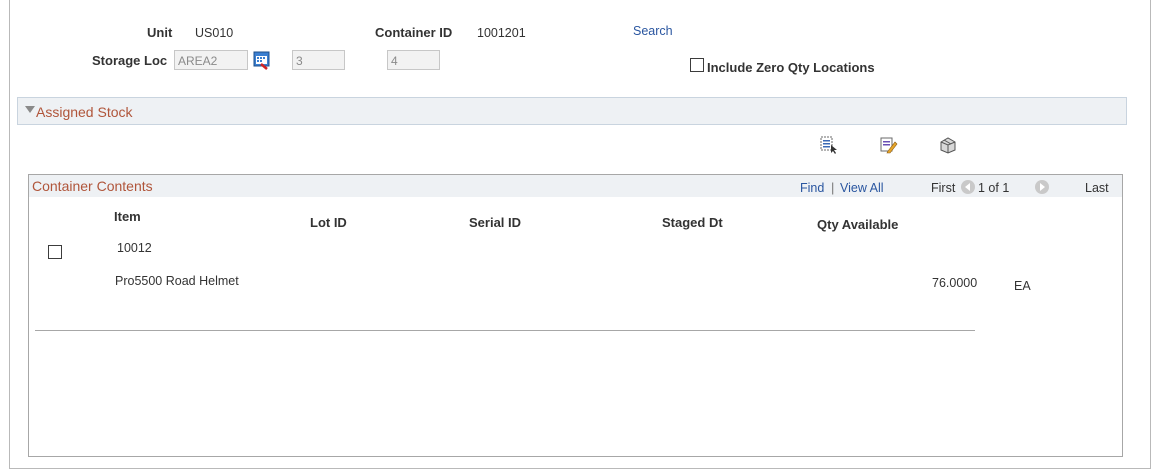  Describe the element at coordinates (829, 145) in the screenshot. I see `select-all-icon` at that location.